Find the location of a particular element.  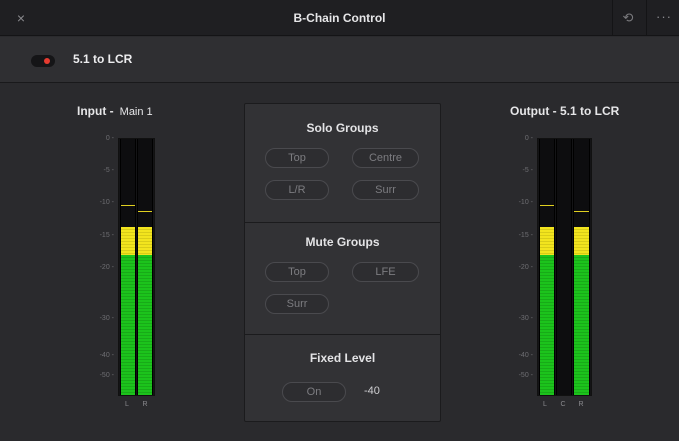

input-meter-bridge is located at coordinates (136, 267).